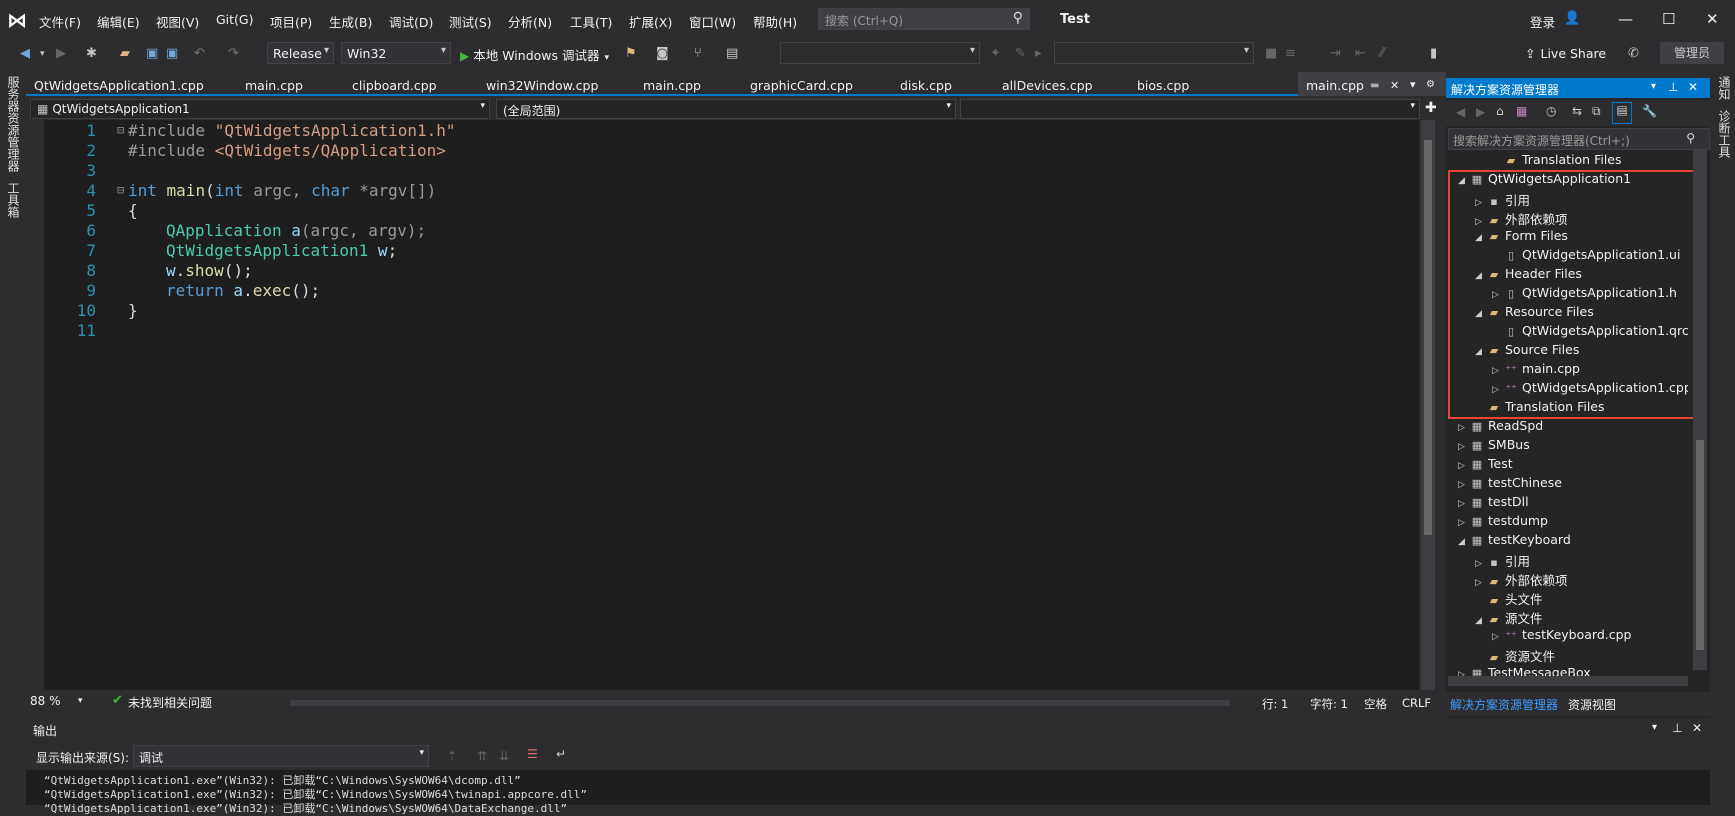 This screenshot has width=1735, height=816. Describe the element at coordinates (650, 21) in the screenshot. I see `menu-extensions: 扩展(X)` at that location.